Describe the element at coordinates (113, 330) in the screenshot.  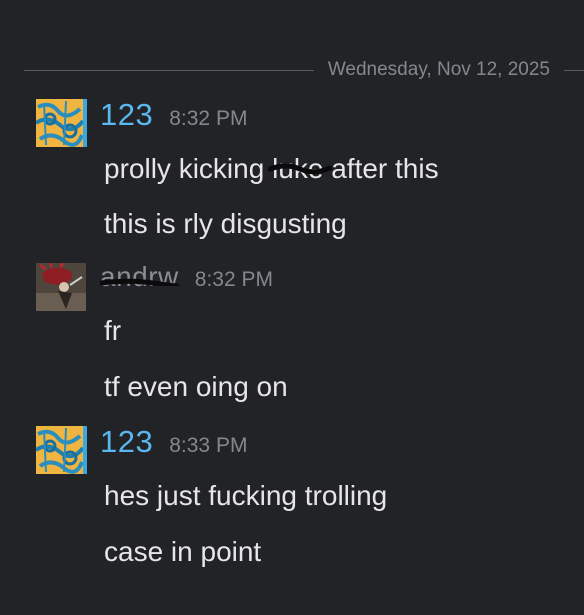
I see `message-text: fr` at that location.